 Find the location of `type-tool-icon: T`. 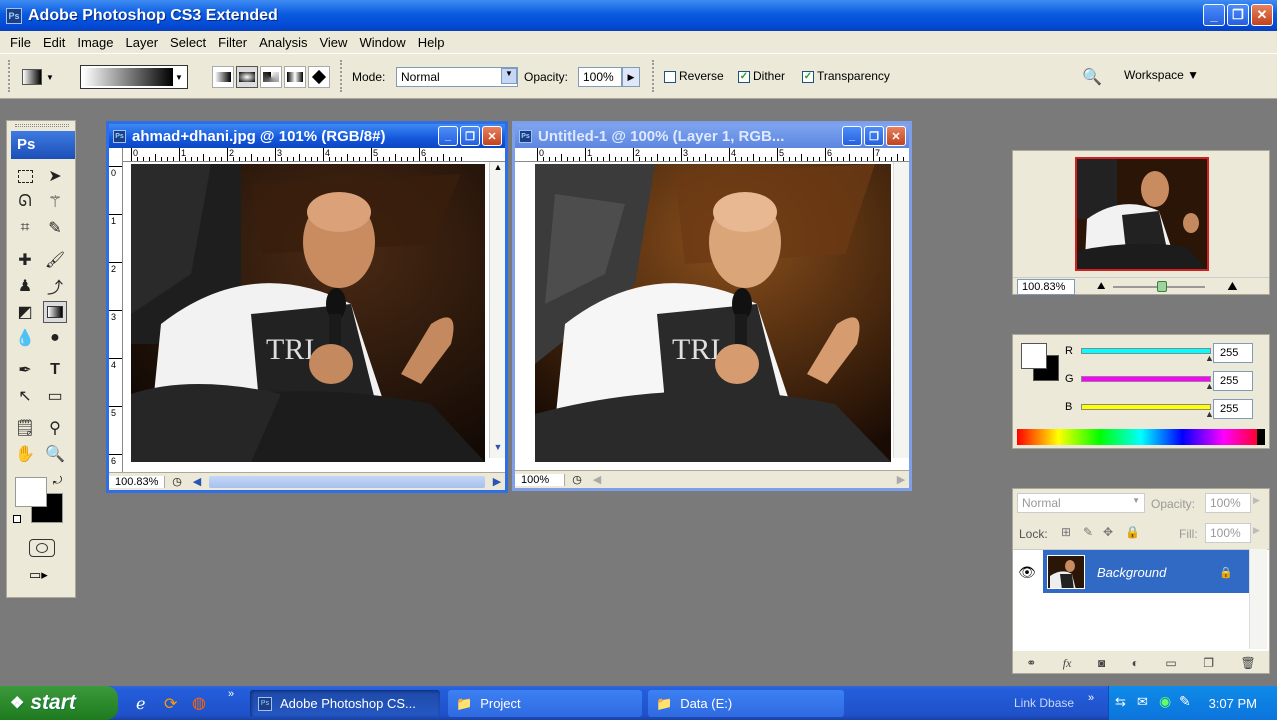

type-tool-icon: T is located at coordinates (55, 370).